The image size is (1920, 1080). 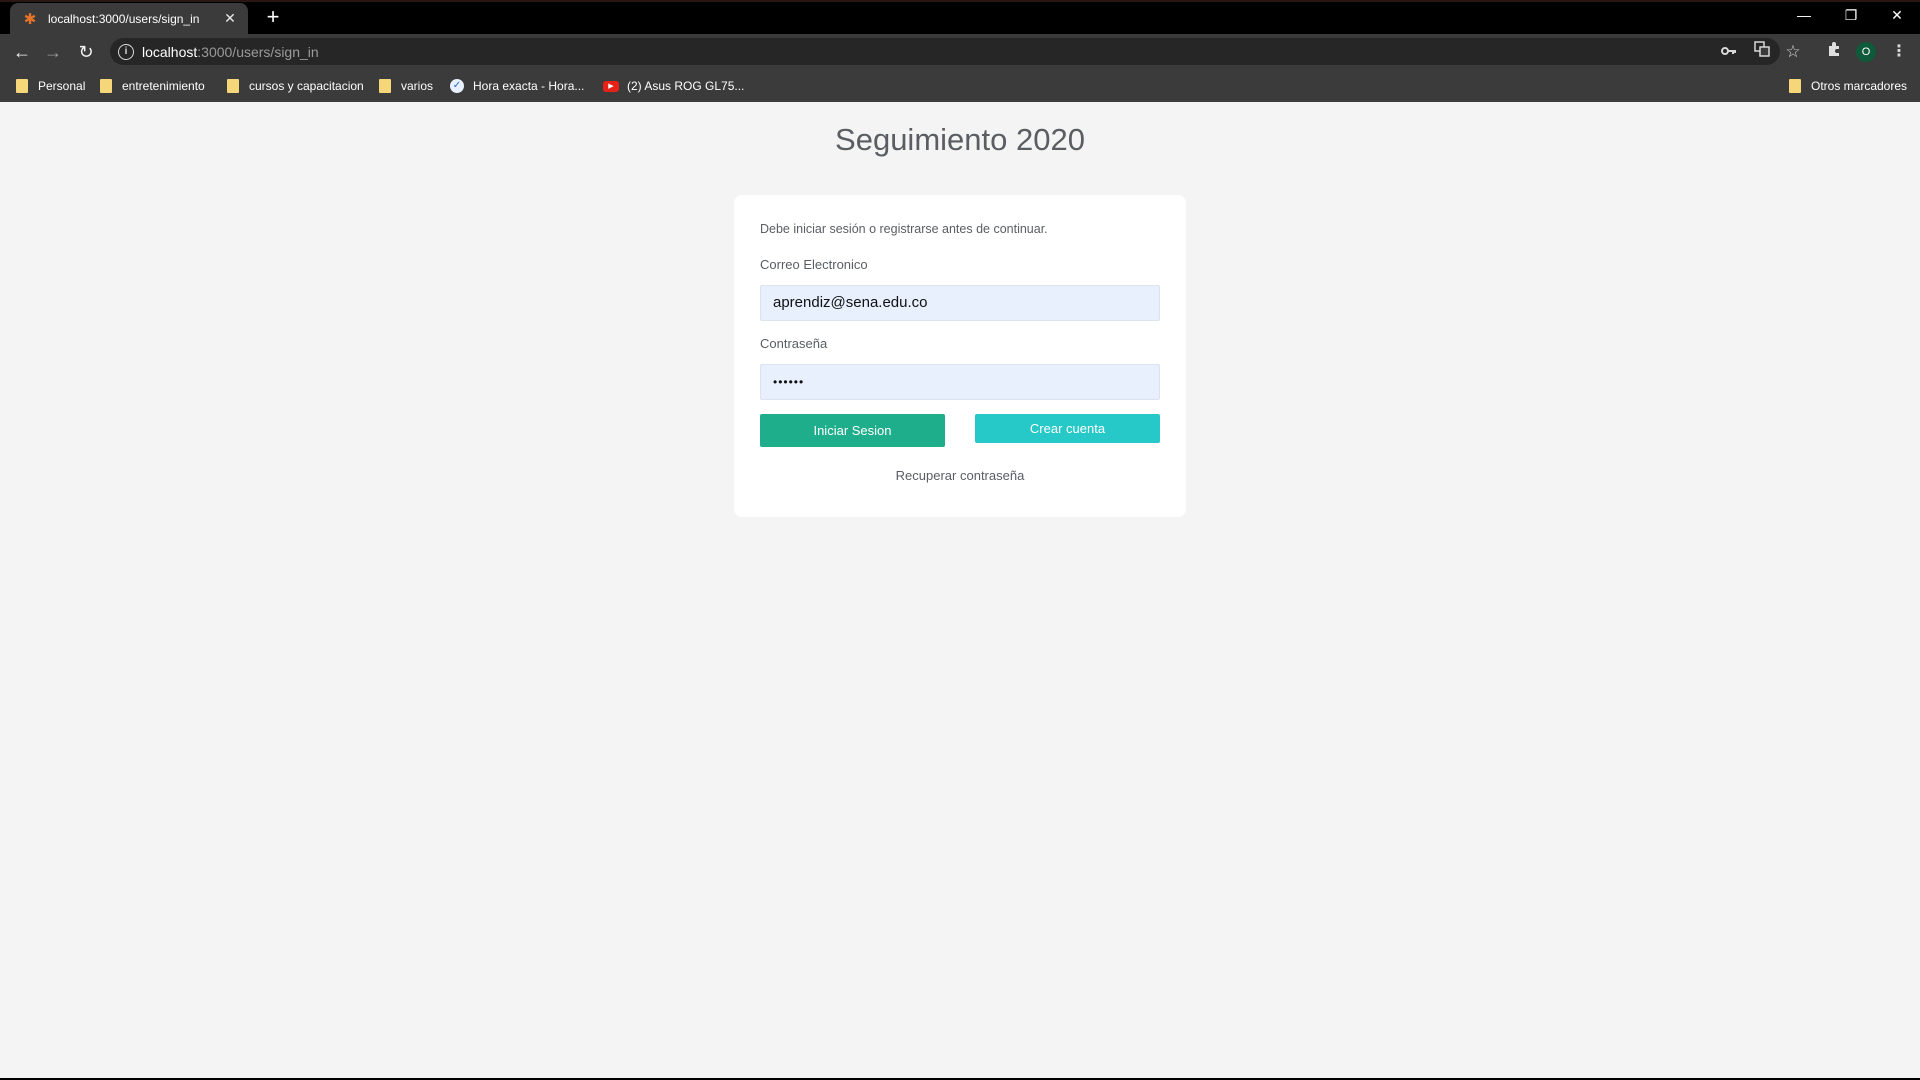 I want to click on tab-close-icon: ✕, so click(x=230, y=18).